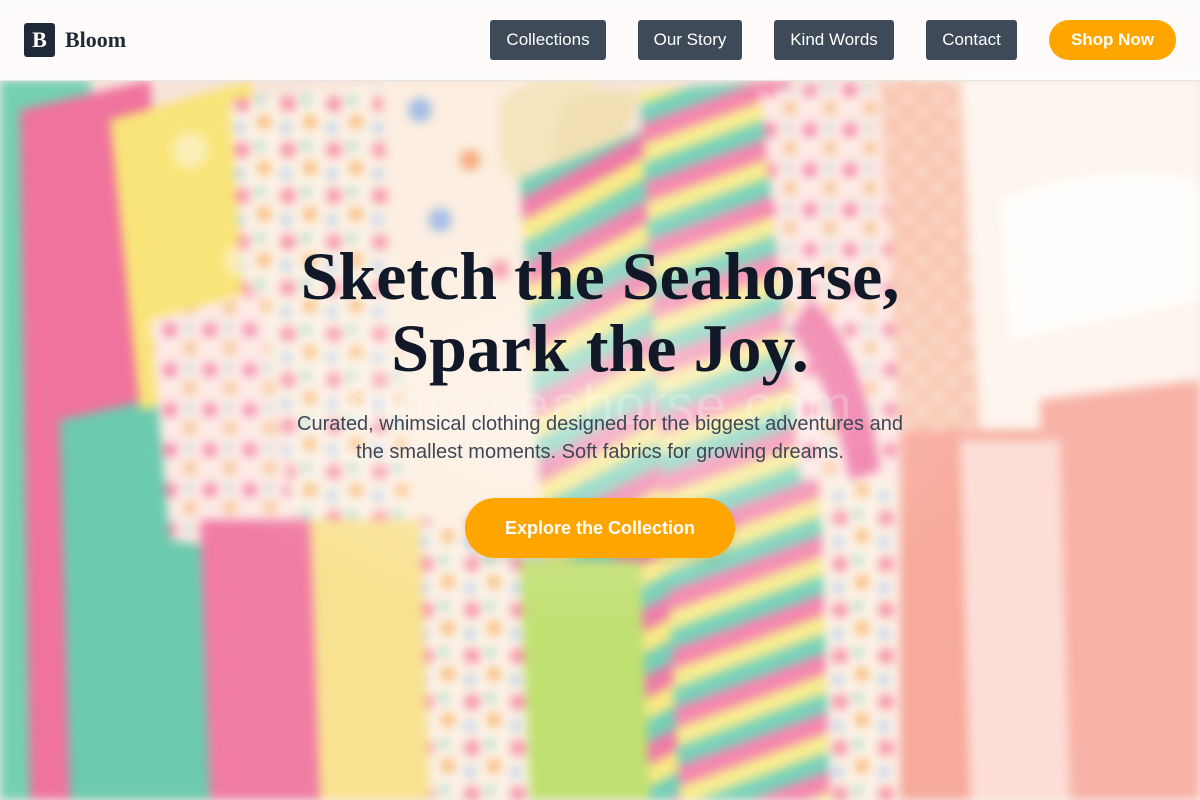 This screenshot has width=1200, height=800. Describe the element at coordinates (548, 40) in the screenshot. I see `nav-collections-button: Collections` at that location.